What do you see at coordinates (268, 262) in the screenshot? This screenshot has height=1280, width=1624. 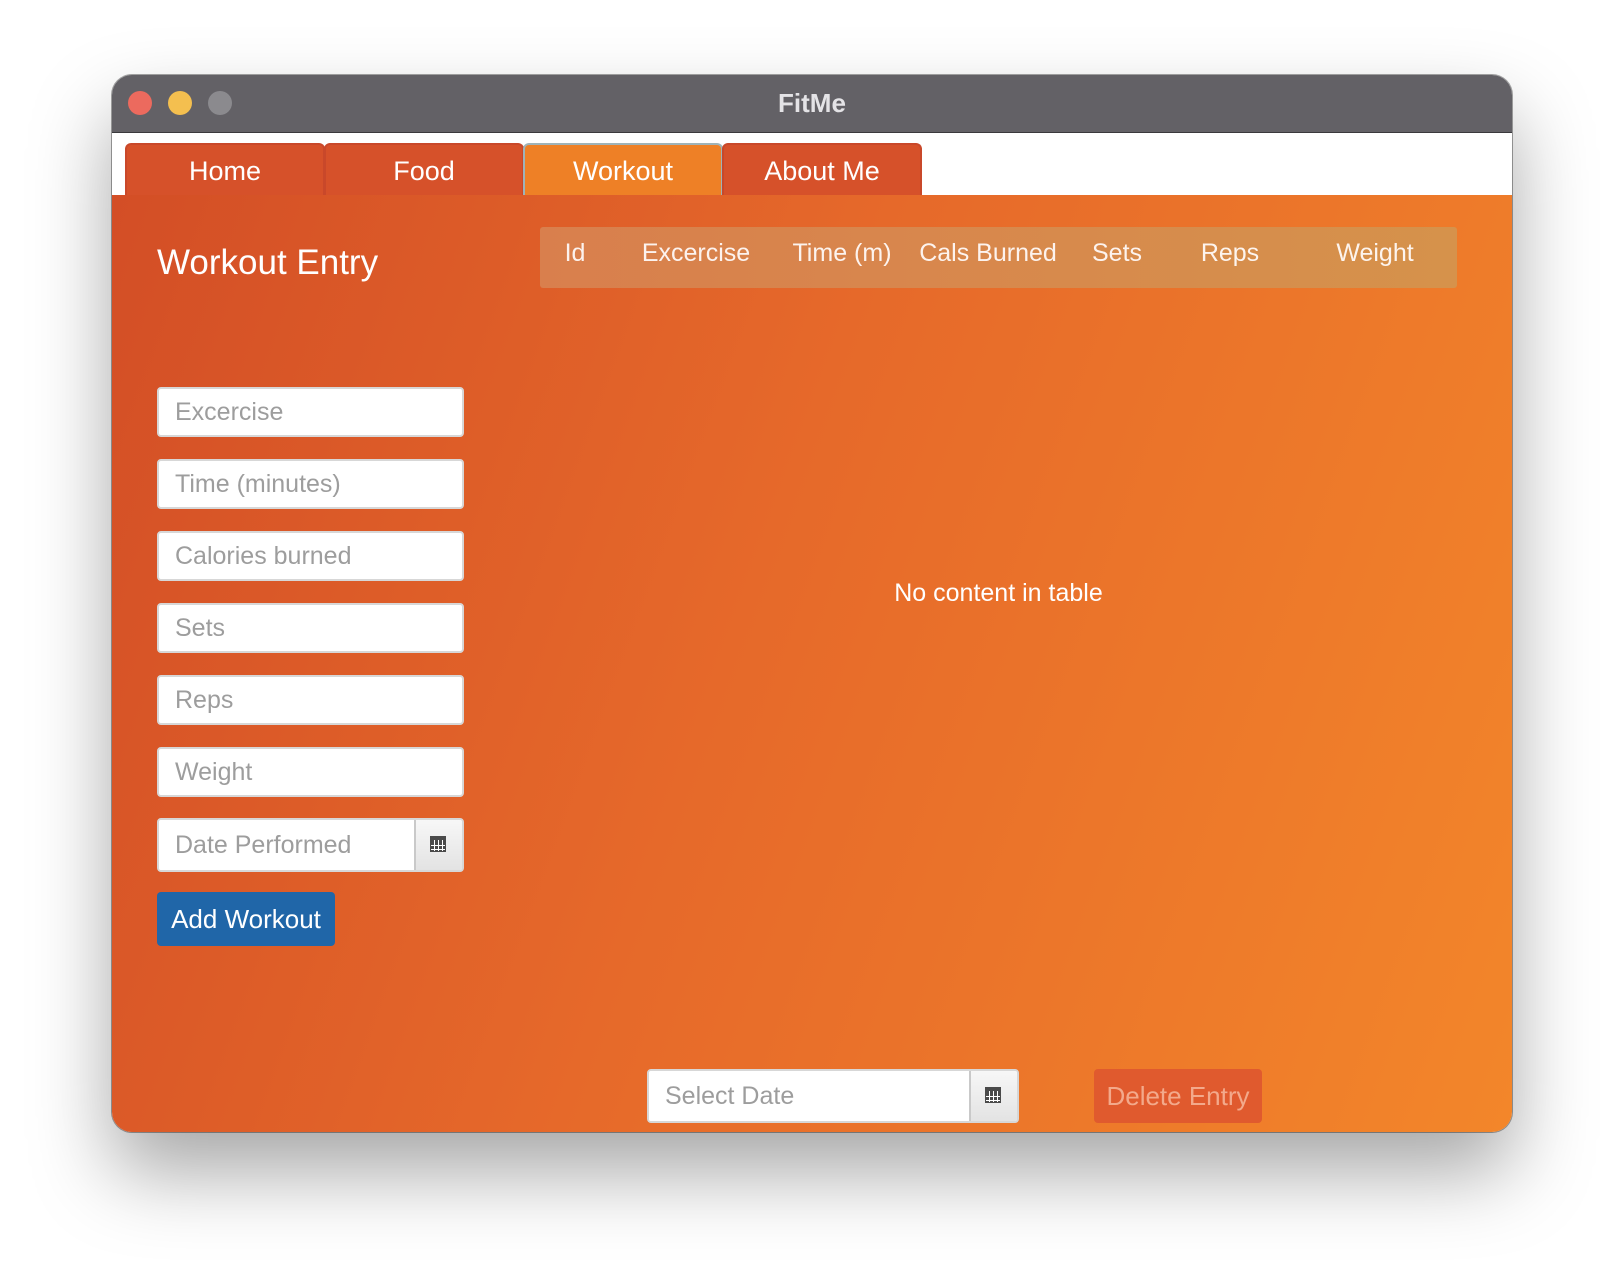 I see `workout-entry-title: Workout Entry` at bounding box center [268, 262].